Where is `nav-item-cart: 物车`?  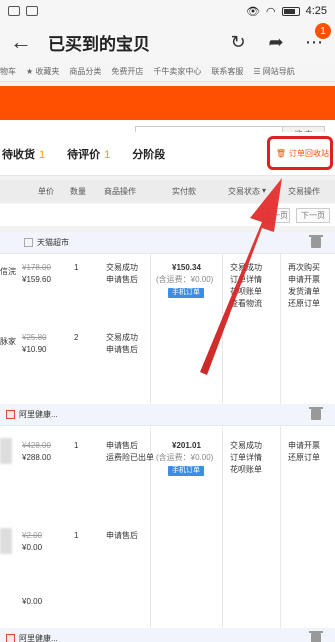 nav-item-cart: 物车 is located at coordinates (8, 71).